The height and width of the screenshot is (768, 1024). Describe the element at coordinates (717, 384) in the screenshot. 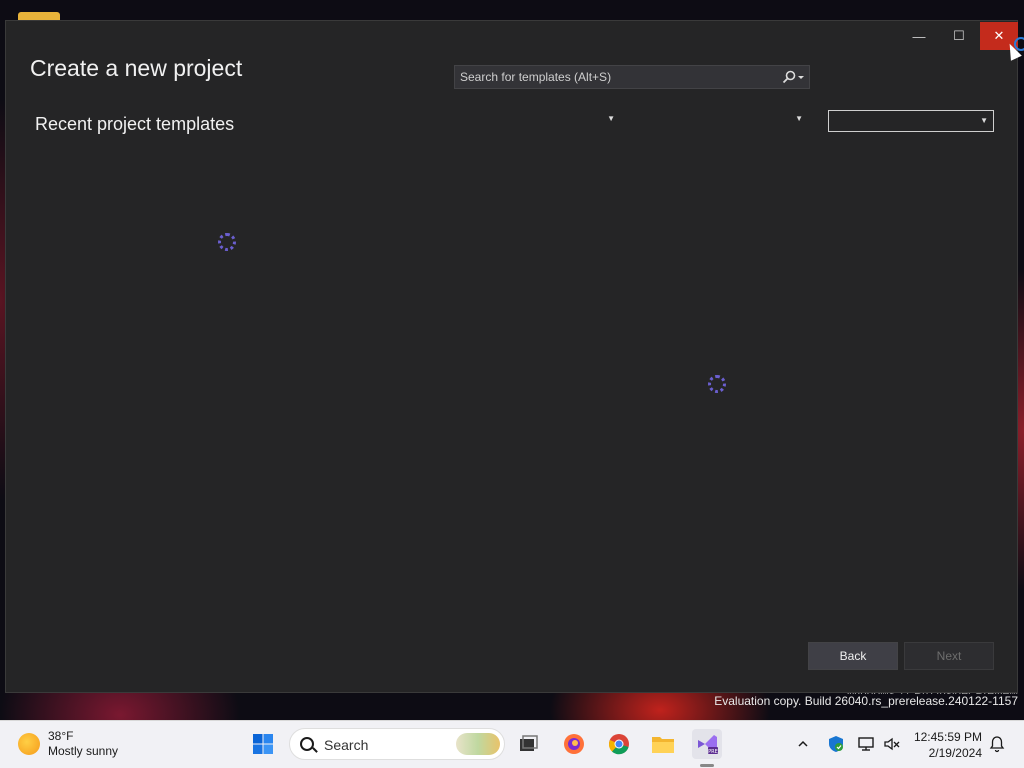

I see `templates-loading-spinner` at that location.